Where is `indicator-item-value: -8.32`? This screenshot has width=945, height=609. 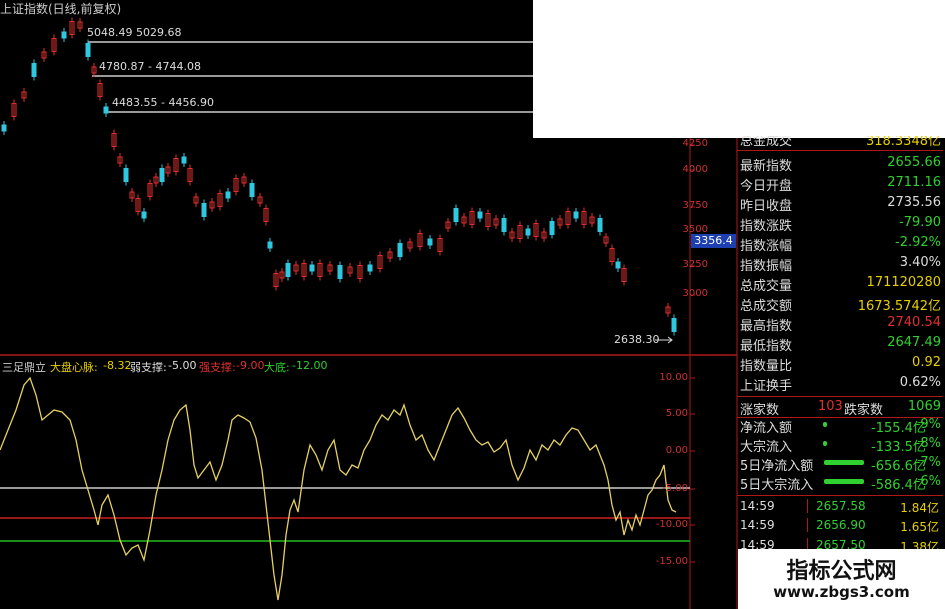 indicator-item-value: -8.32 is located at coordinates (117, 365).